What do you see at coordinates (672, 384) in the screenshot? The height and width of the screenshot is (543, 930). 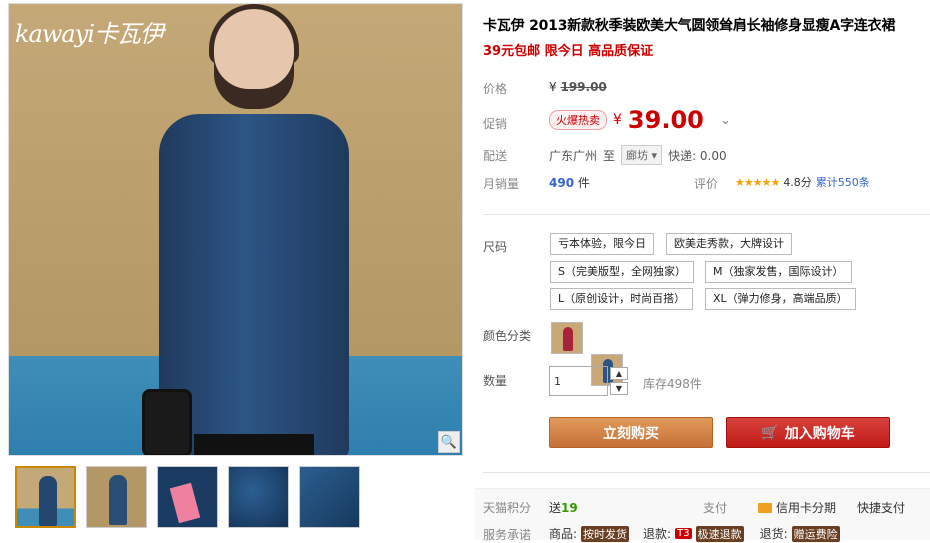 I see `stock-count: 库存498件` at bounding box center [672, 384].